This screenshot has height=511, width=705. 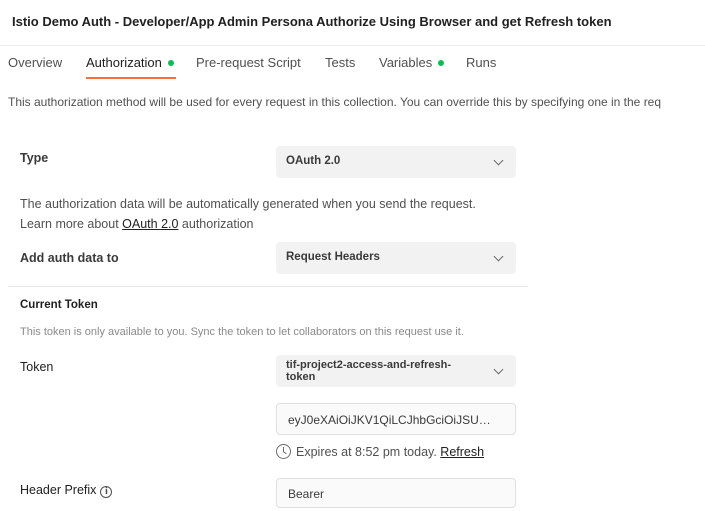 I want to click on header-prefix-label: Header Prefix i, so click(x=66, y=490).